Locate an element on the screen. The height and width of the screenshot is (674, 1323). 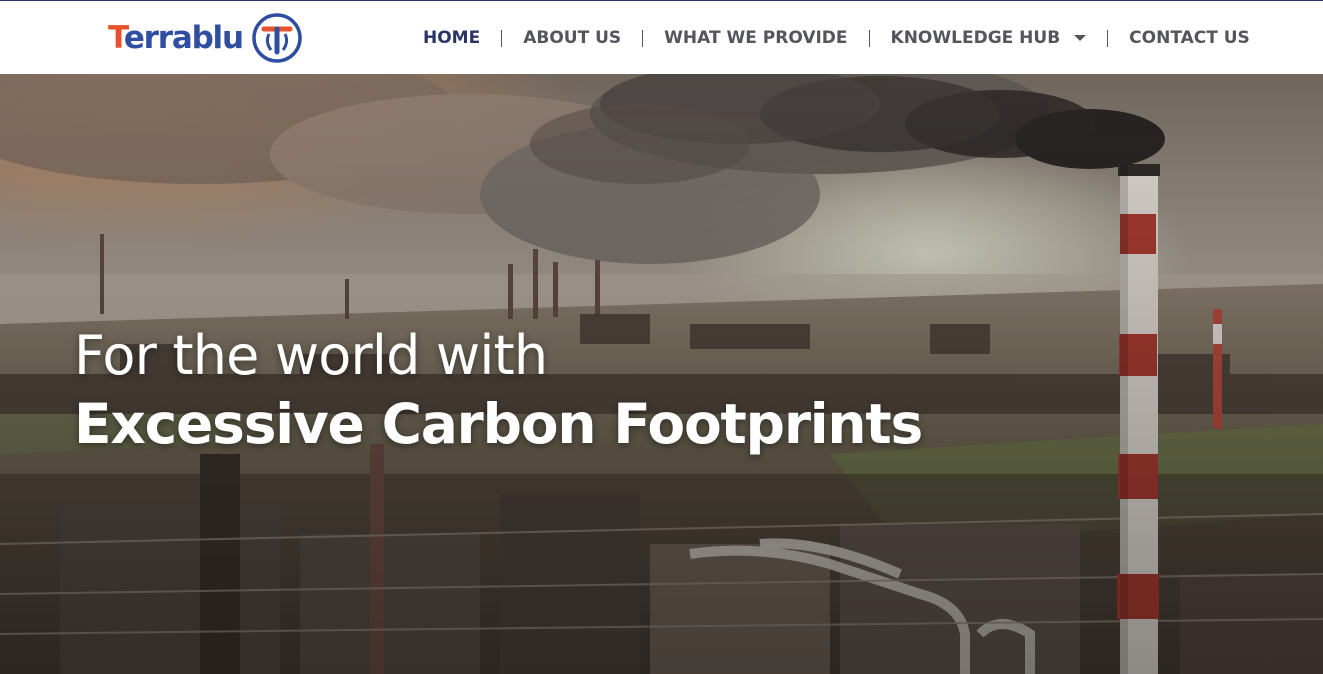
terrablu-logo: Terrablu is located at coordinates (205, 38).